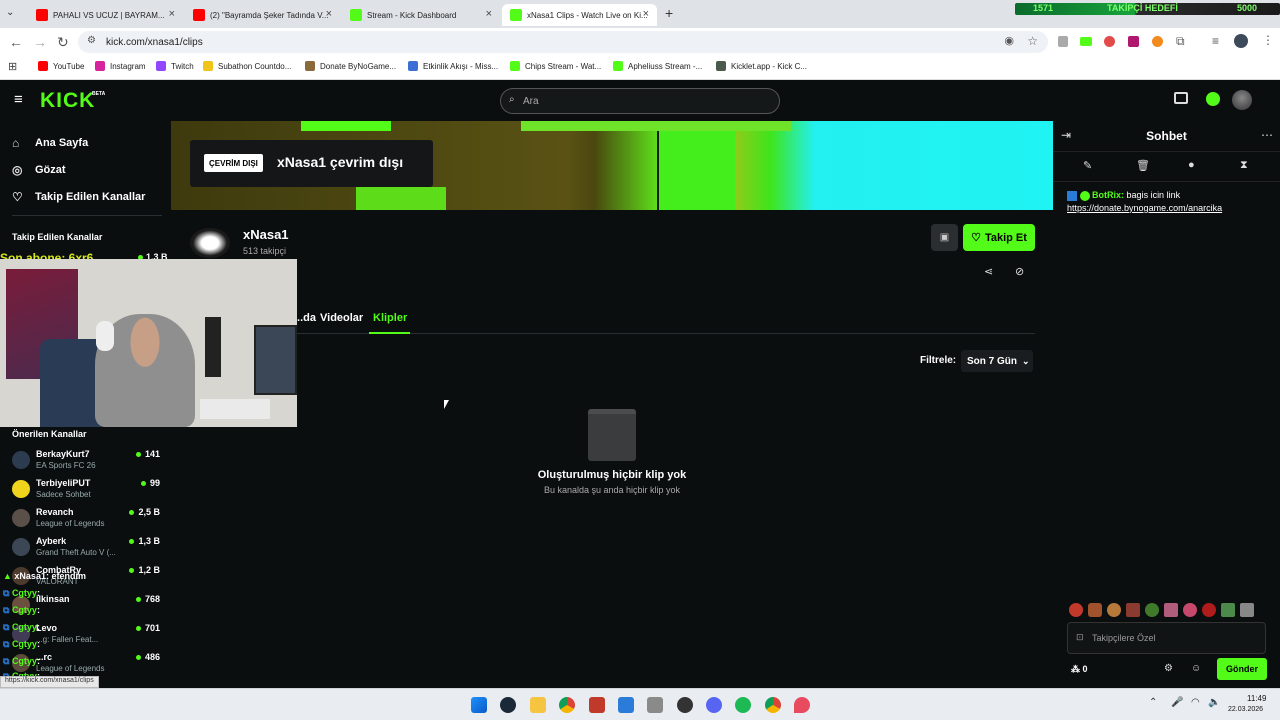 This screenshot has height=720, width=1280. I want to click on back-icon: ←, so click(16, 42).